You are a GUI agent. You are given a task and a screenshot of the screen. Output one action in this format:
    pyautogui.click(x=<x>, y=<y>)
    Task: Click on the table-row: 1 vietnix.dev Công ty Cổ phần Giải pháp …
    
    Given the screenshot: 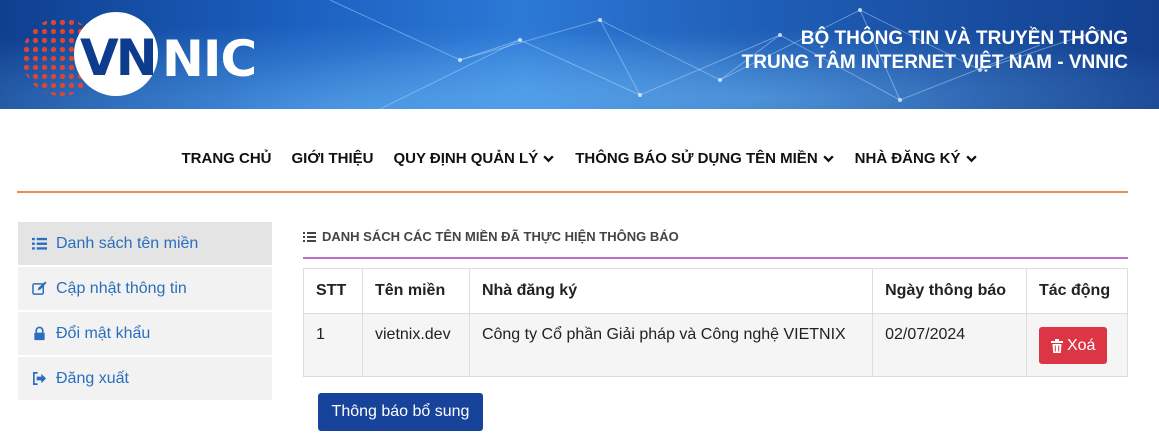 What is the action you would take?
    pyautogui.click(x=716, y=345)
    